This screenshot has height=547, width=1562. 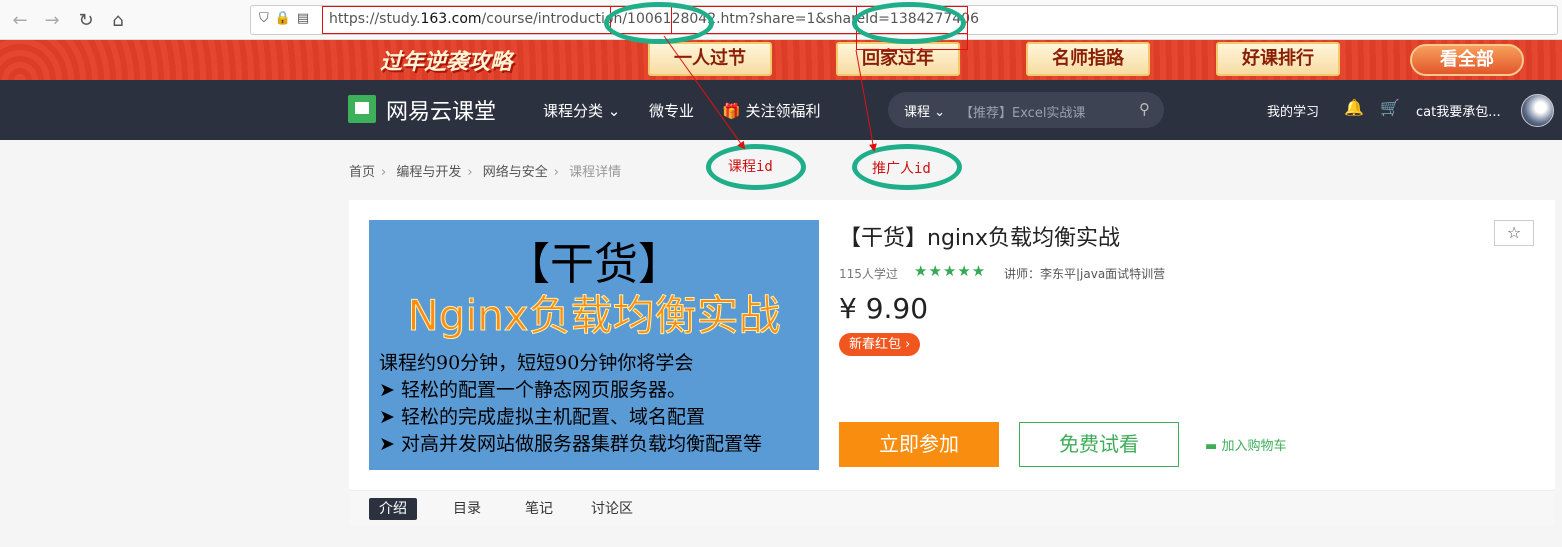 I want to click on cover-line: ➤ 轻松的配置一个静态网页服务器。, so click(x=532, y=390).